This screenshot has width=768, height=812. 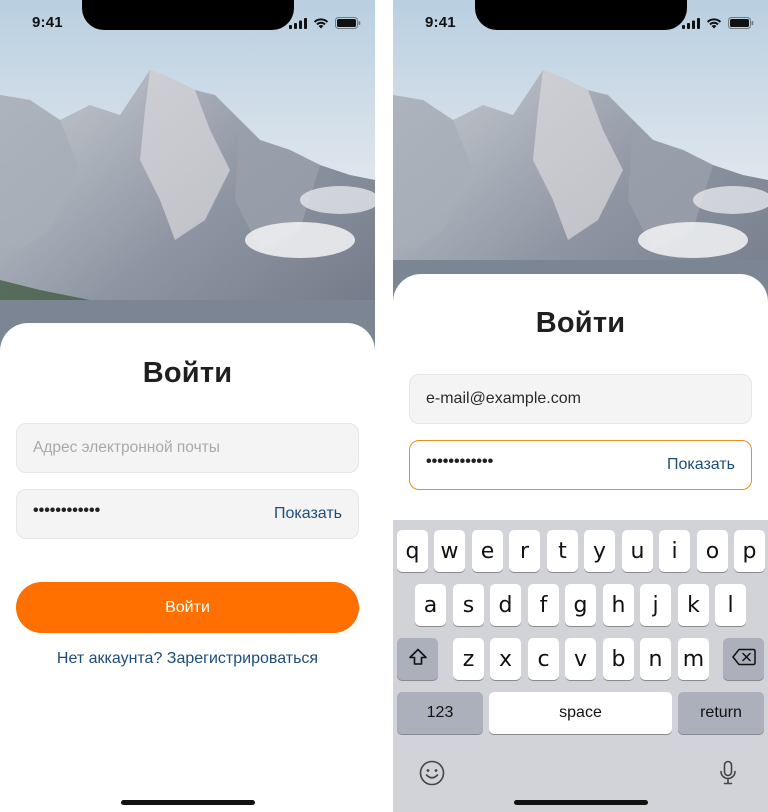 I want to click on email-field: Адрес электронной почты, so click(x=187, y=448).